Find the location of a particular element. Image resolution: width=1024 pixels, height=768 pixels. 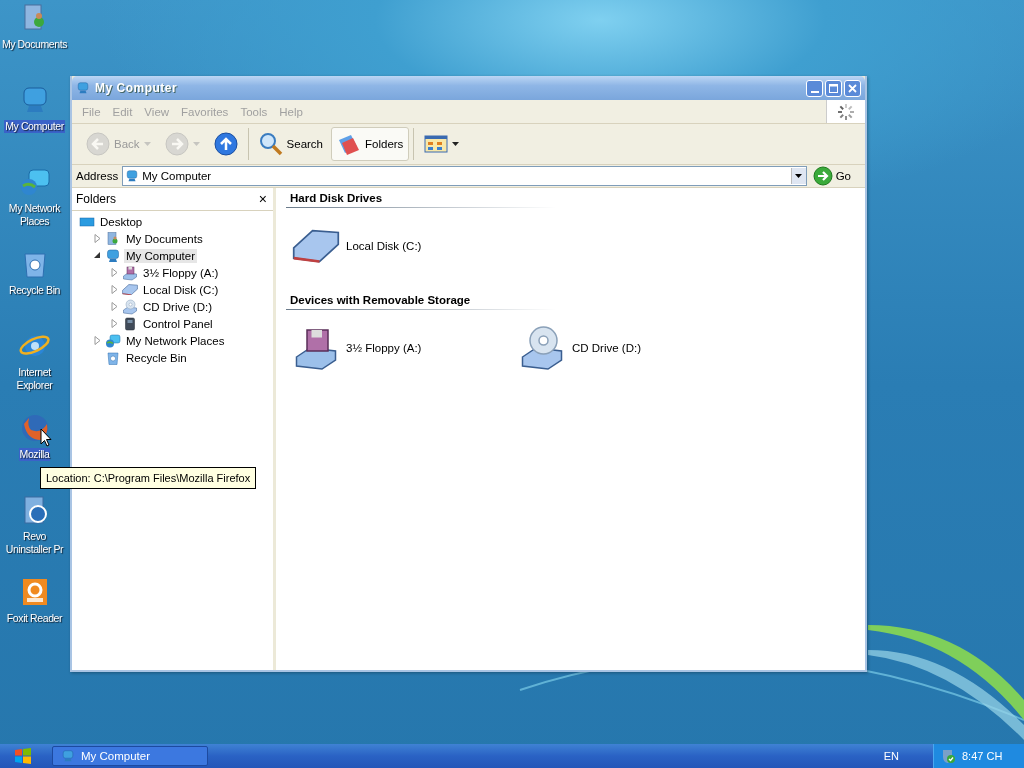

desktop-icon-label: Recycle Bin is located at coordinates (34, 290).